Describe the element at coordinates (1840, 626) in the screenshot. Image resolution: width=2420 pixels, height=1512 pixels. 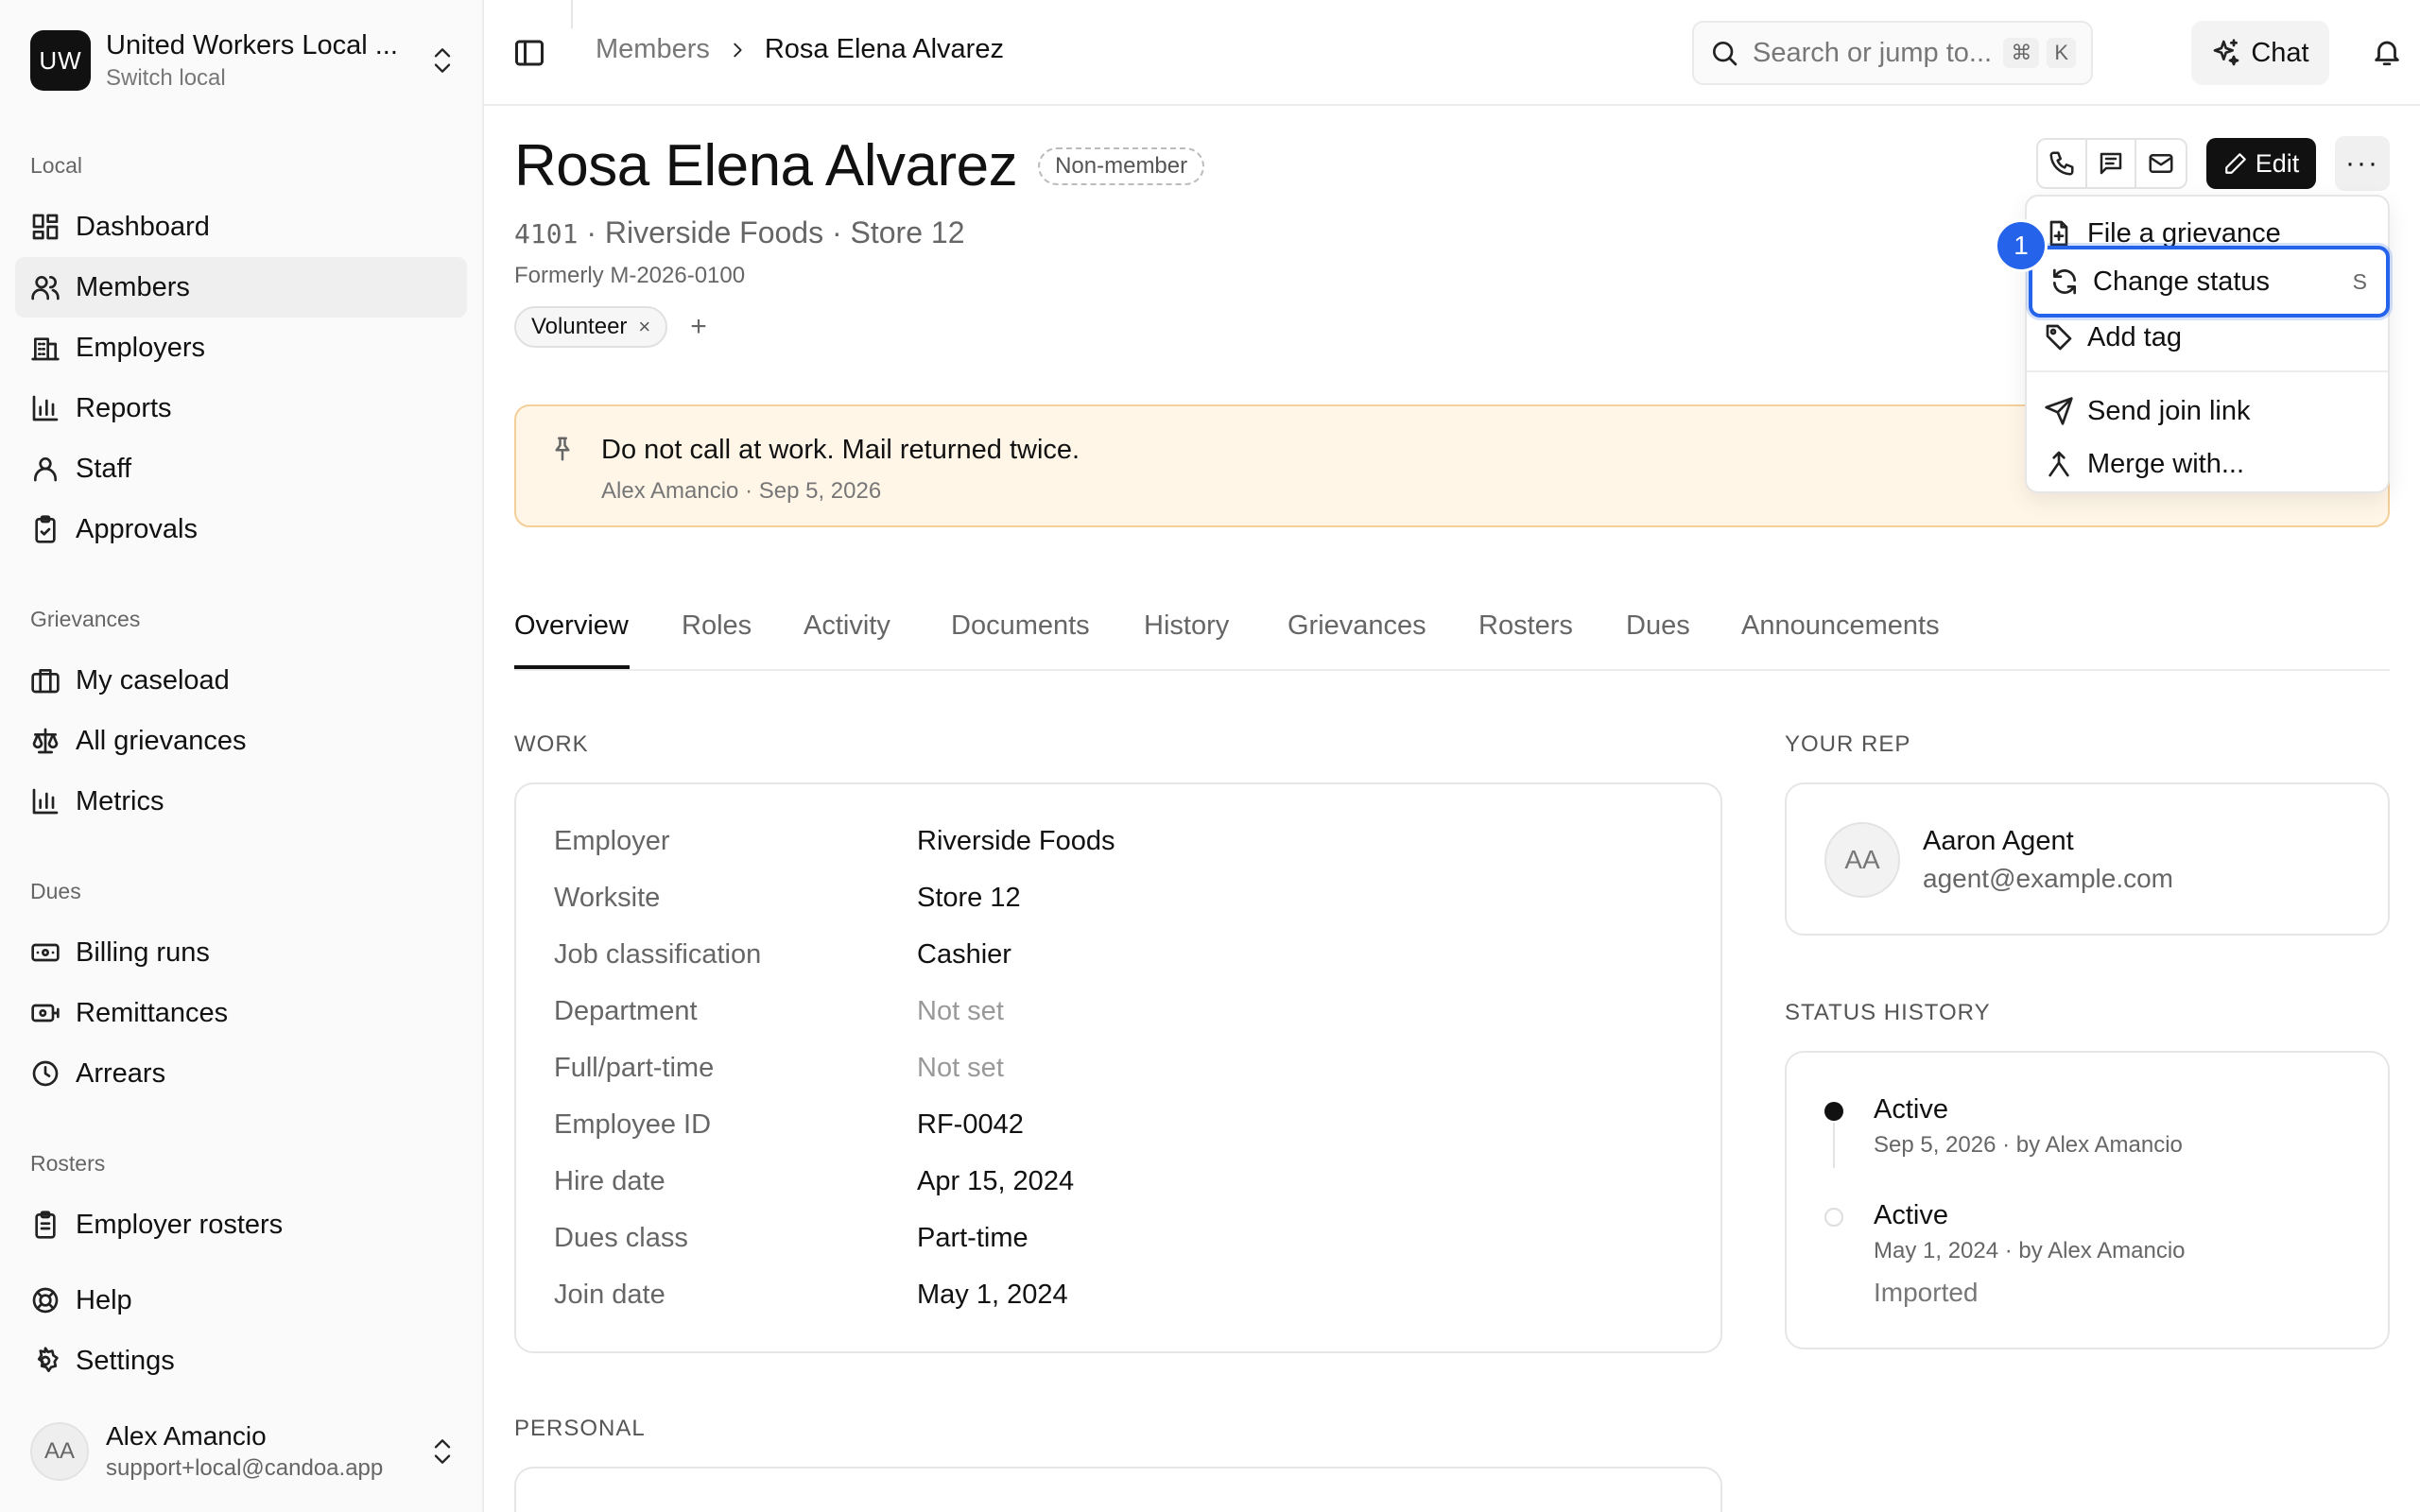
I see `tab-announcements: Announcements` at that location.